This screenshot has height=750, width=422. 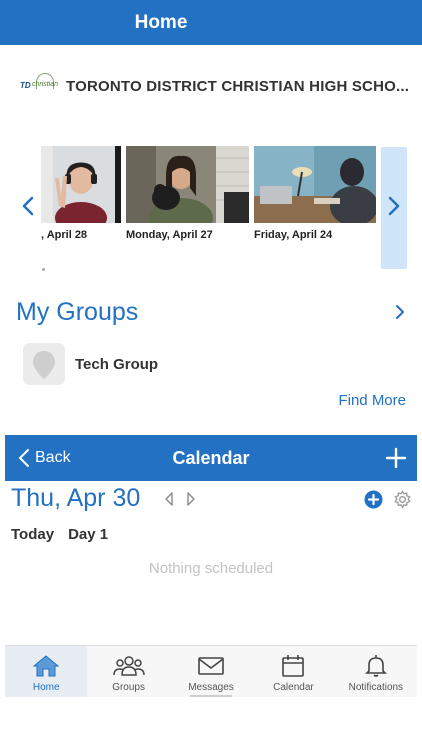 What do you see at coordinates (59, 534) in the screenshot?
I see `day-info: Today Day 1` at bounding box center [59, 534].